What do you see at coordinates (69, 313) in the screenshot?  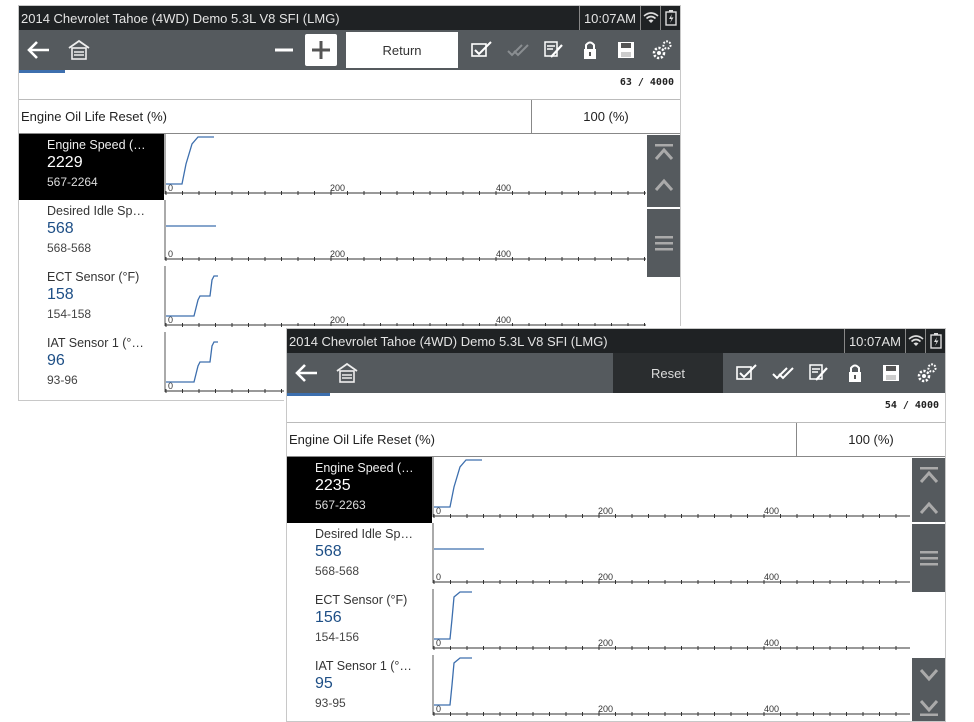 I see `pid-range: 154-158` at bounding box center [69, 313].